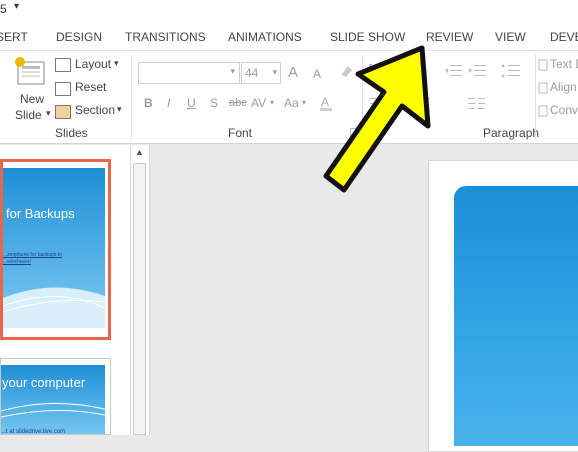 This screenshot has height=452, width=578. What do you see at coordinates (293, 72) in the screenshot?
I see `grow-font-button: A` at bounding box center [293, 72].